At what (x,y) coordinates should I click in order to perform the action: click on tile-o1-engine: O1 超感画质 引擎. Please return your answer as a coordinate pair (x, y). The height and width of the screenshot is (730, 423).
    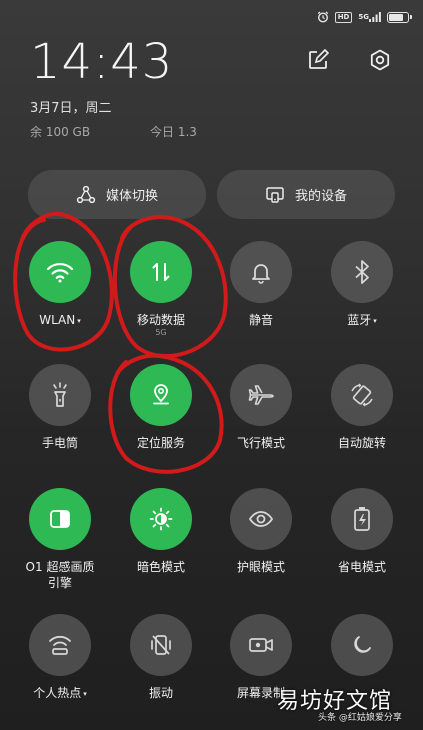
    Looking at the image, I should click on (60, 539).